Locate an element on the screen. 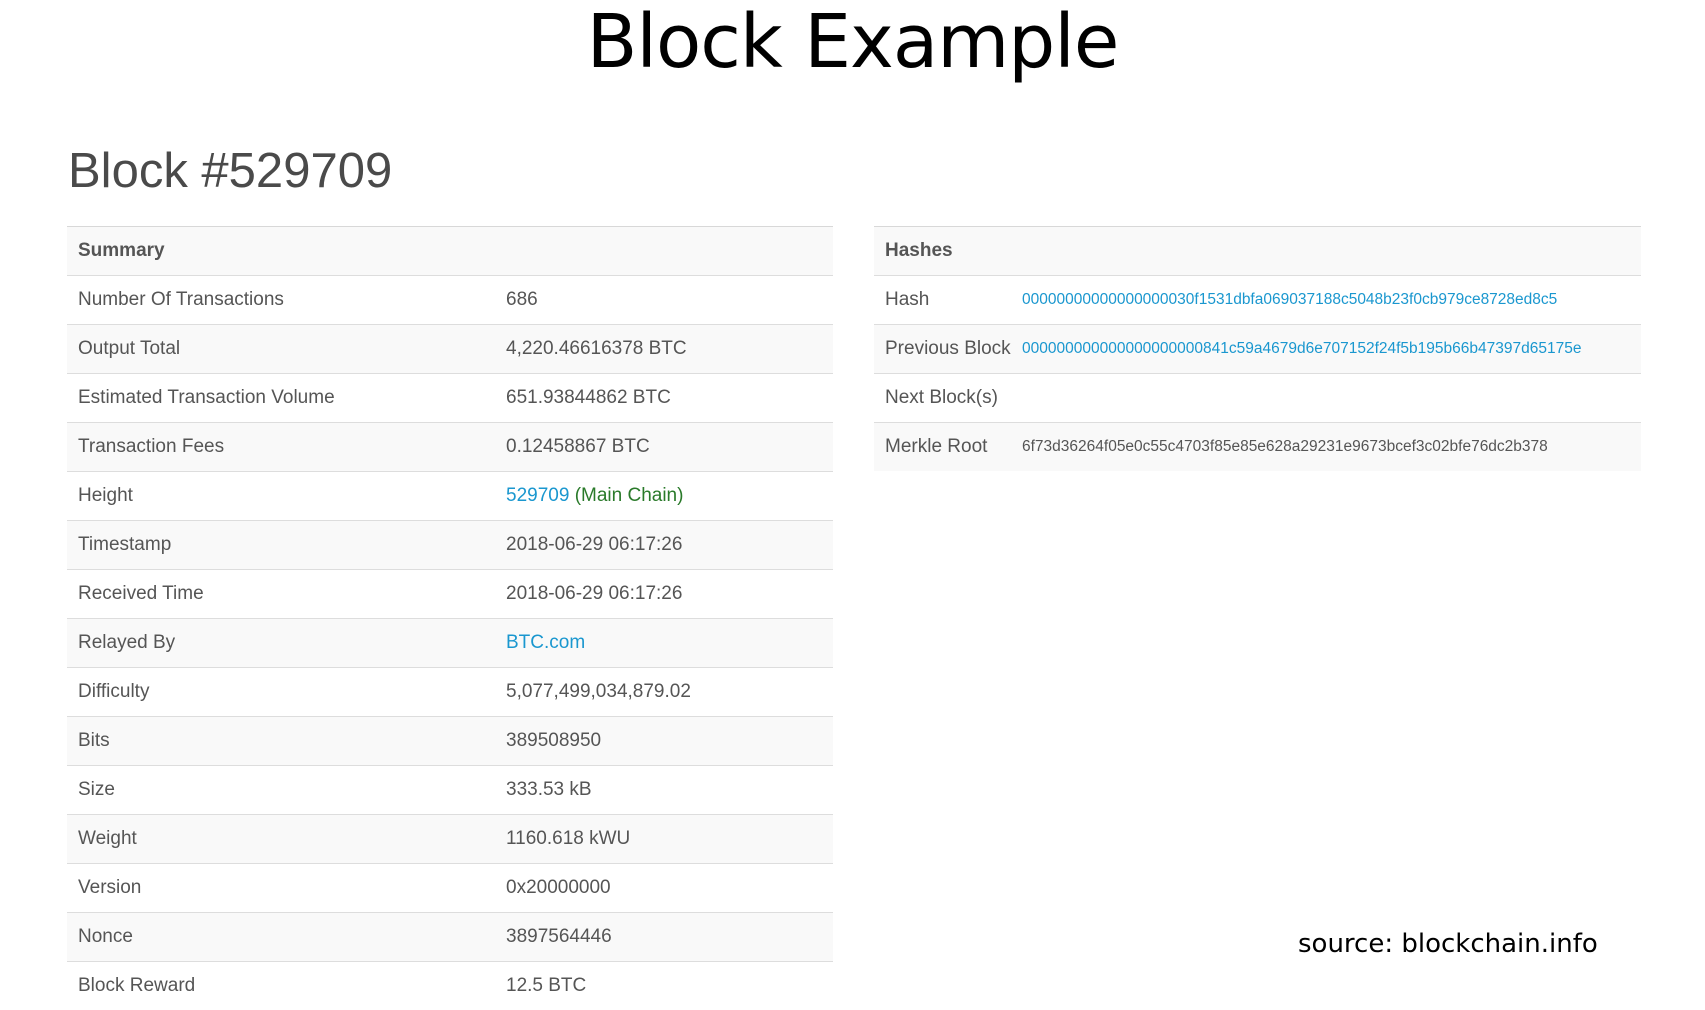 The image size is (1705, 1010). row-label: Number Of Transactions is located at coordinates (281, 300).